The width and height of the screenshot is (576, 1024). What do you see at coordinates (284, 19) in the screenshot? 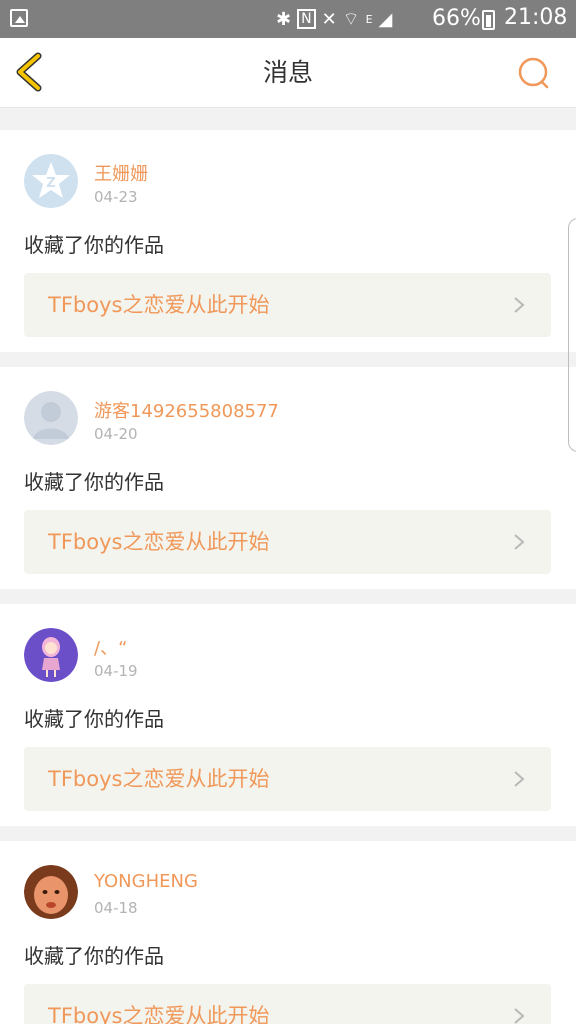
I see `bluetooth-icon: ✱` at bounding box center [284, 19].